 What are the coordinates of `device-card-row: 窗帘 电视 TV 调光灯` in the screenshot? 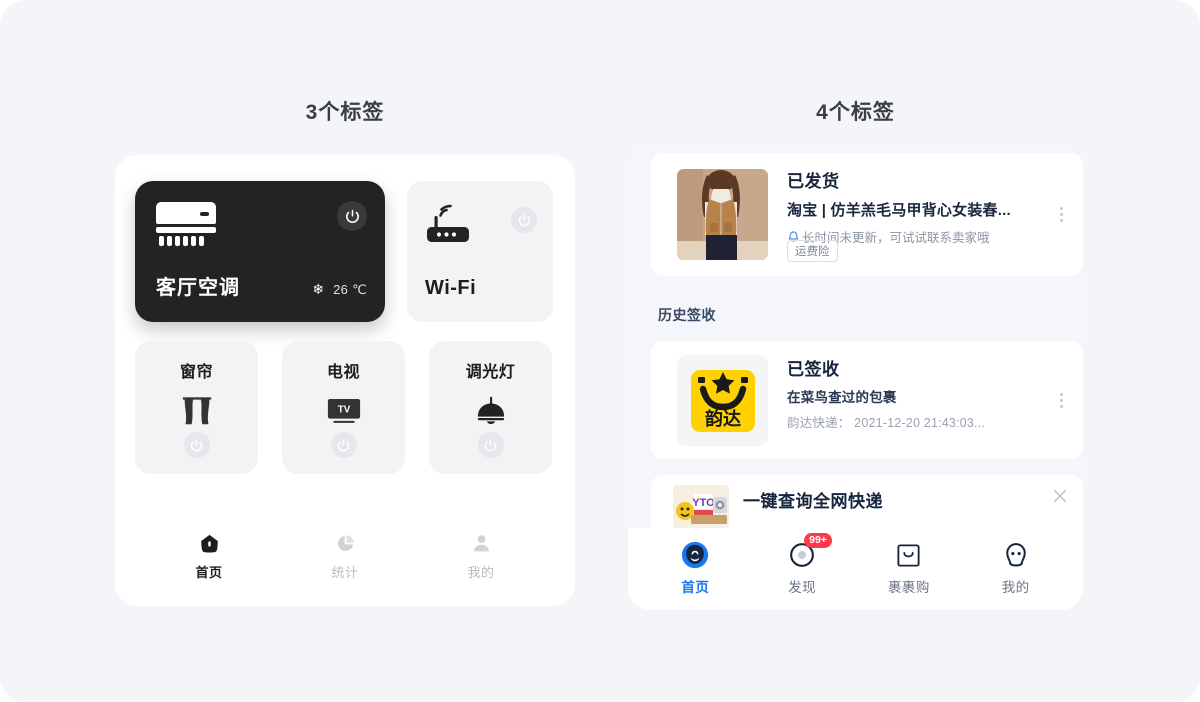 It's located at (344, 407).